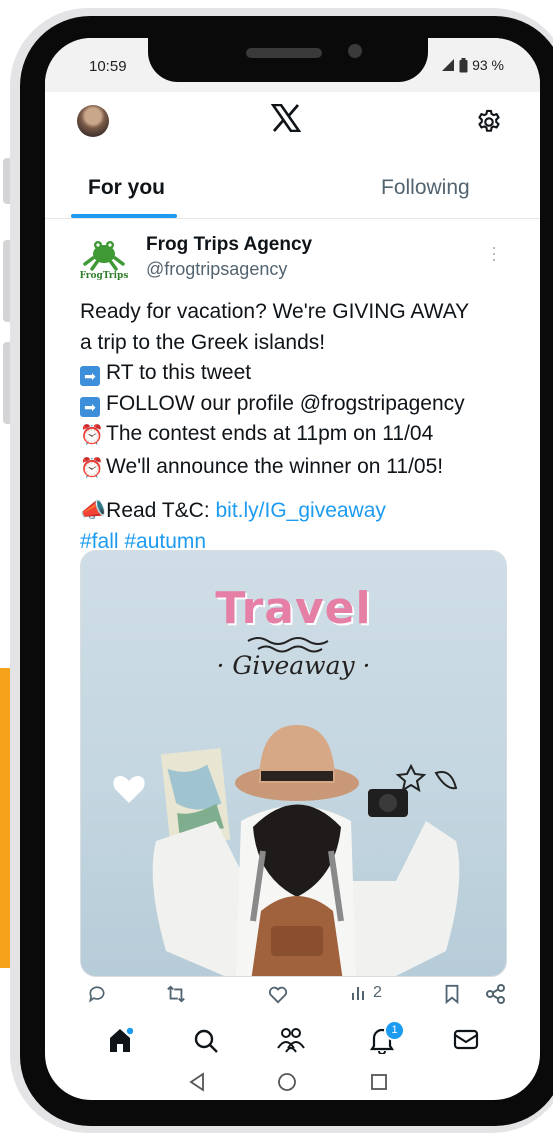  What do you see at coordinates (278, 994) in the screenshot?
I see `like-icon` at bounding box center [278, 994].